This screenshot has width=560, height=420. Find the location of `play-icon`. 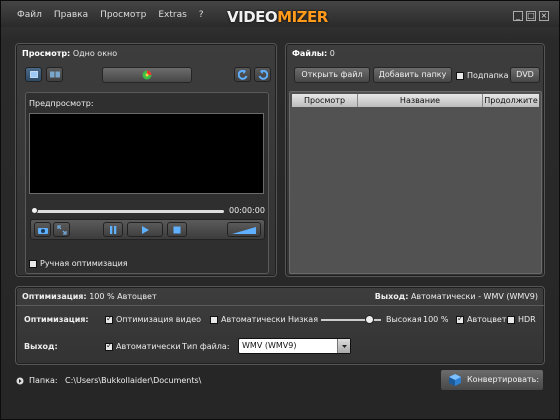

play-icon is located at coordinates (145, 230).